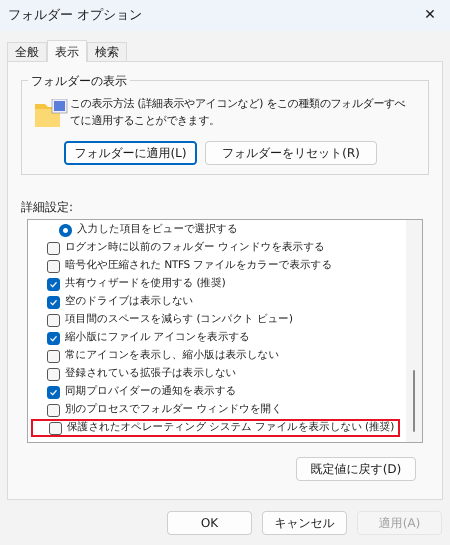 This screenshot has height=545, width=450. I want to click on setting-row: 項目間のスペースを減らす (コンパクト ビュー), so click(162, 320).